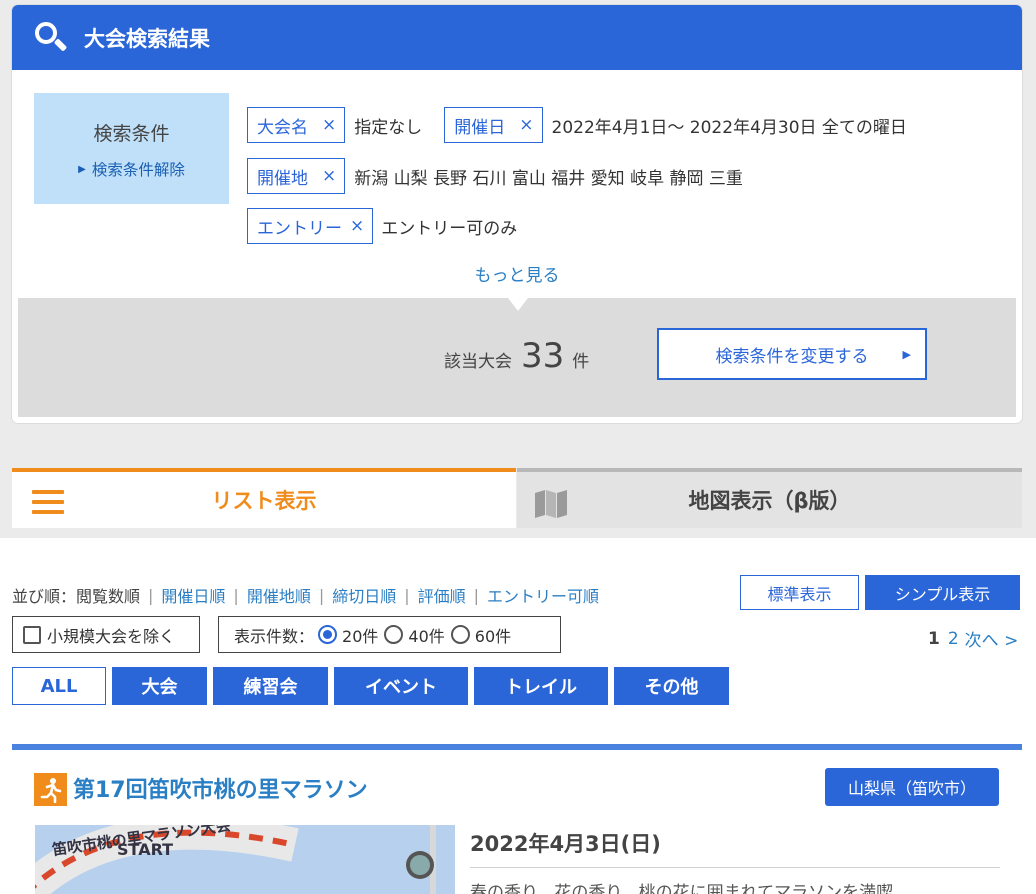 The width and height of the screenshot is (1036, 894). Describe the element at coordinates (59, 686) in the screenshot. I see `category-all: ALL` at that location.